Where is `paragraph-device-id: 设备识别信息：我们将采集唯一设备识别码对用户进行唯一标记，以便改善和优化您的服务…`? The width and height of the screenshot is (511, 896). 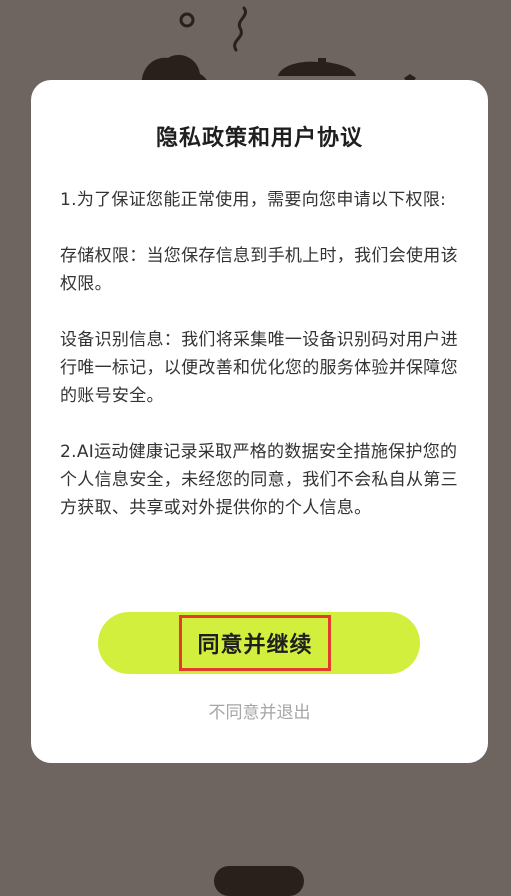
paragraph-device-id: 设备识别信息：我们将采集唯一设备识别码对用户进行唯一标记，以便改善和优化您的服务… is located at coordinates (259, 368).